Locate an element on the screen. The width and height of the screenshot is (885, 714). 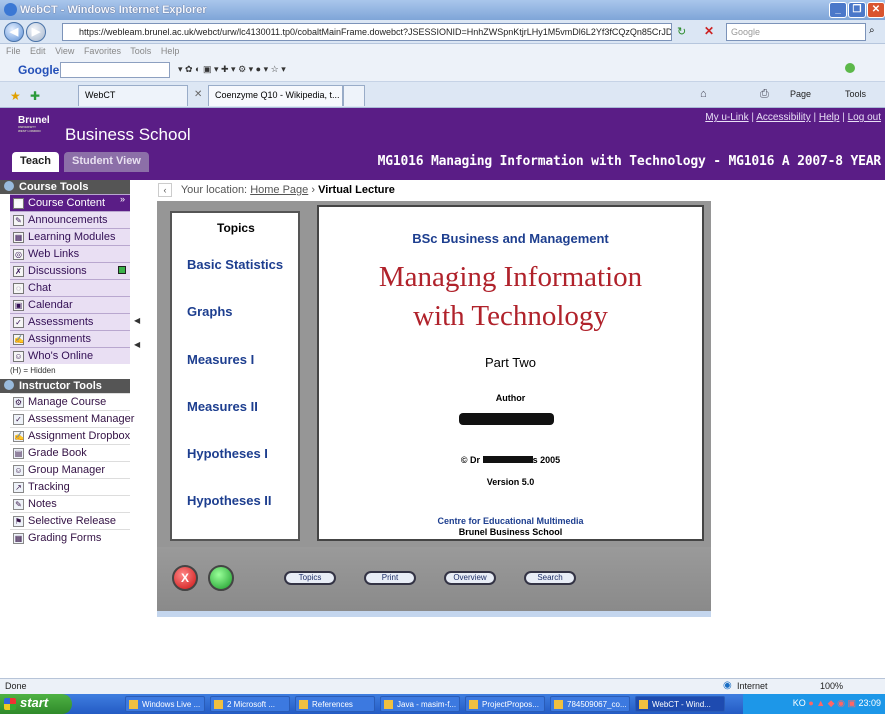
chat-icon: ◌ is located at coordinates (18, 288).